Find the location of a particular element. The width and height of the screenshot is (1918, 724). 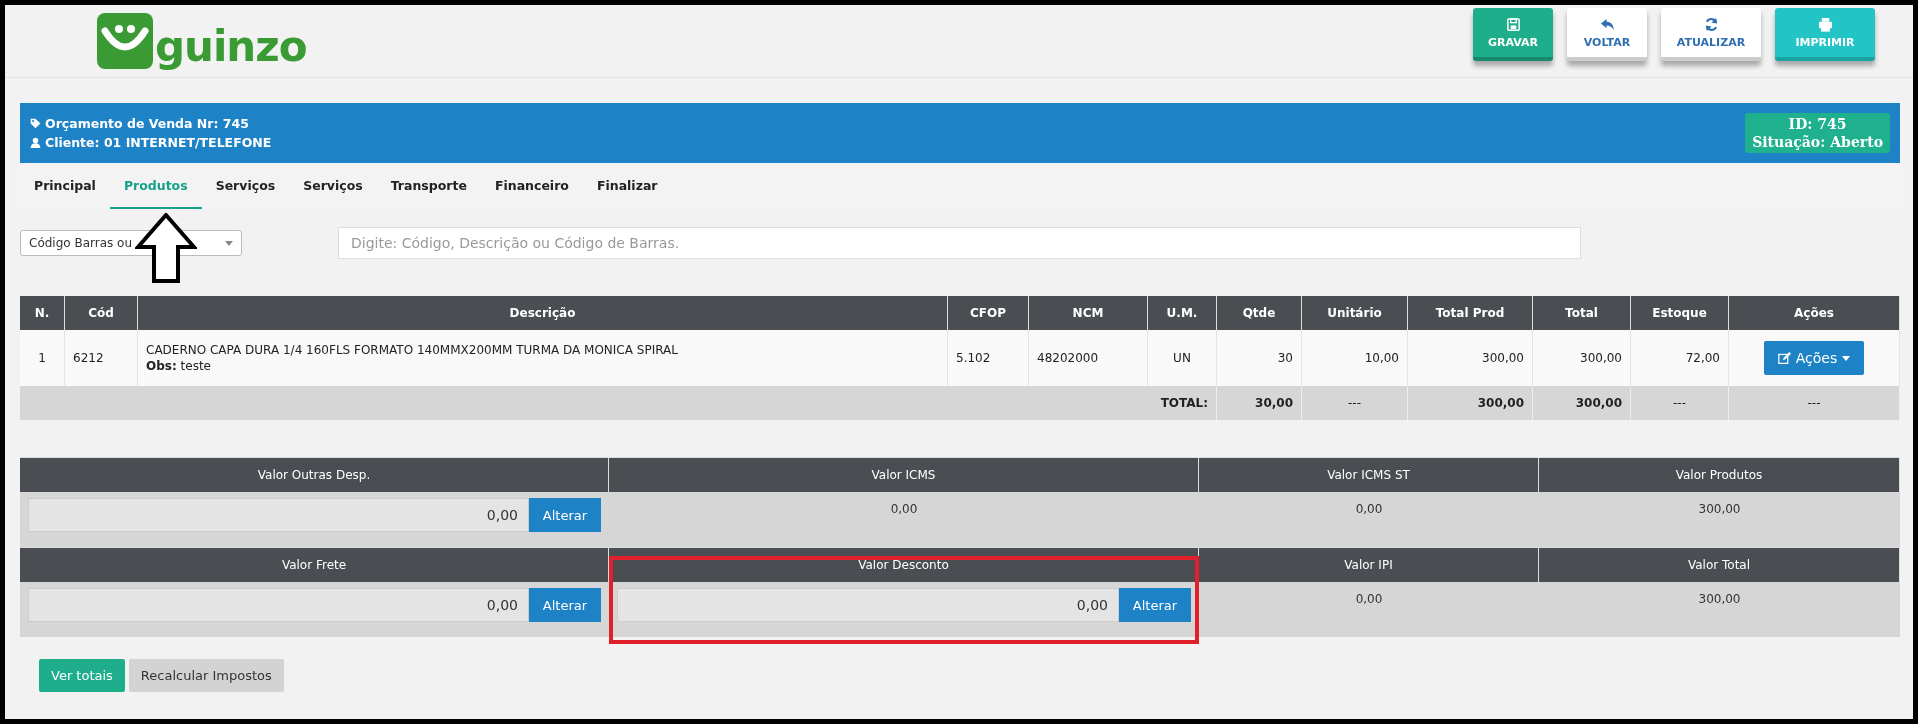

table-cell: 30,00 is located at coordinates (1259, 403).